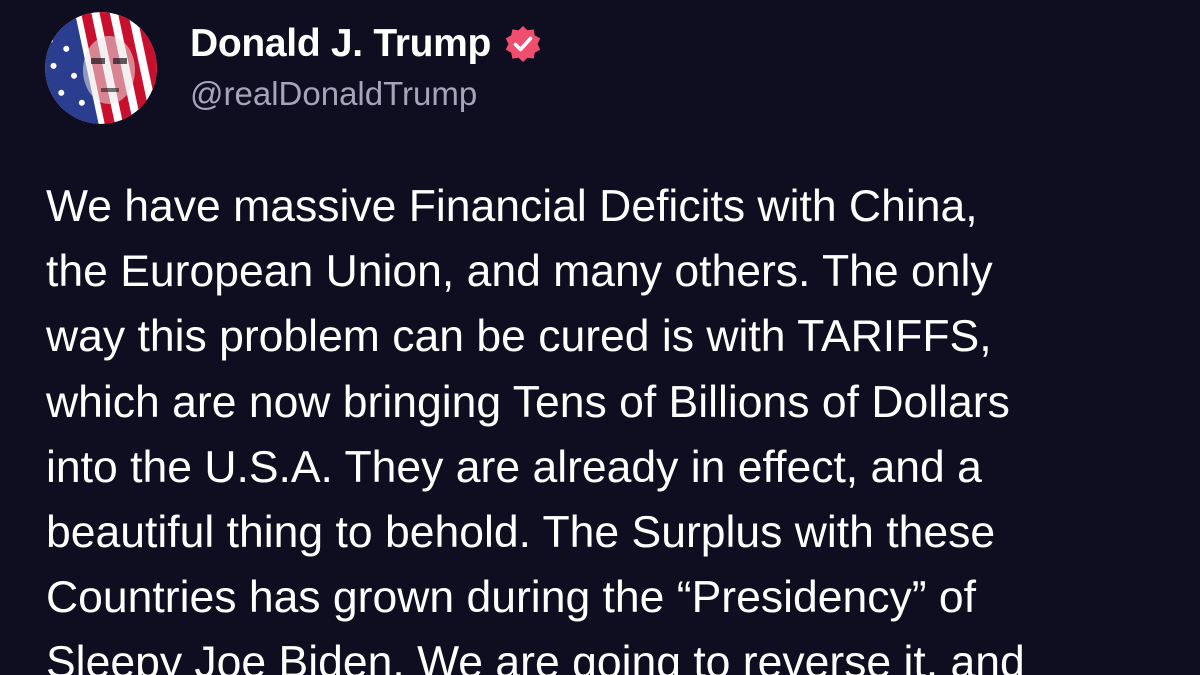 The height and width of the screenshot is (675, 1200). Describe the element at coordinates (366, 94) in the screenshot. I see `author-handle: @realDonaldTrump` at that location.